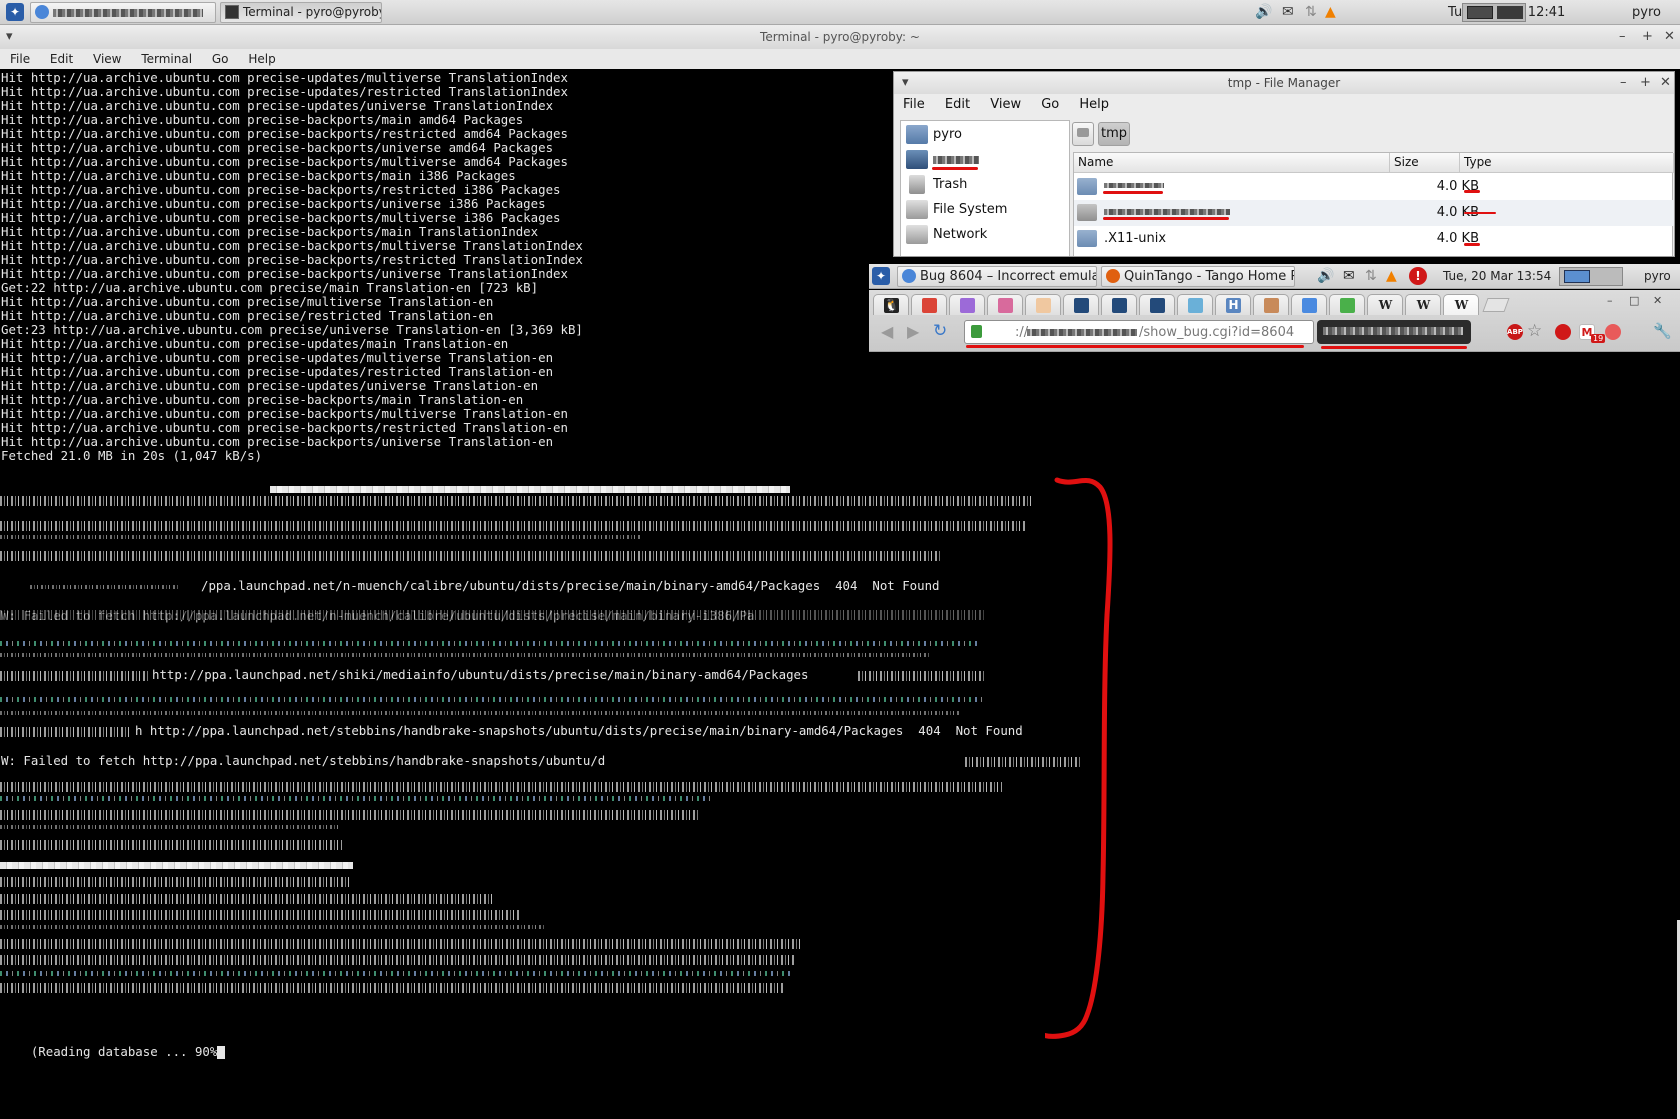  What do you see at coordinates (985, 185) in the screenshot?
I see `sidebar-item-trash: Trash` at bounding box center [985, 185].